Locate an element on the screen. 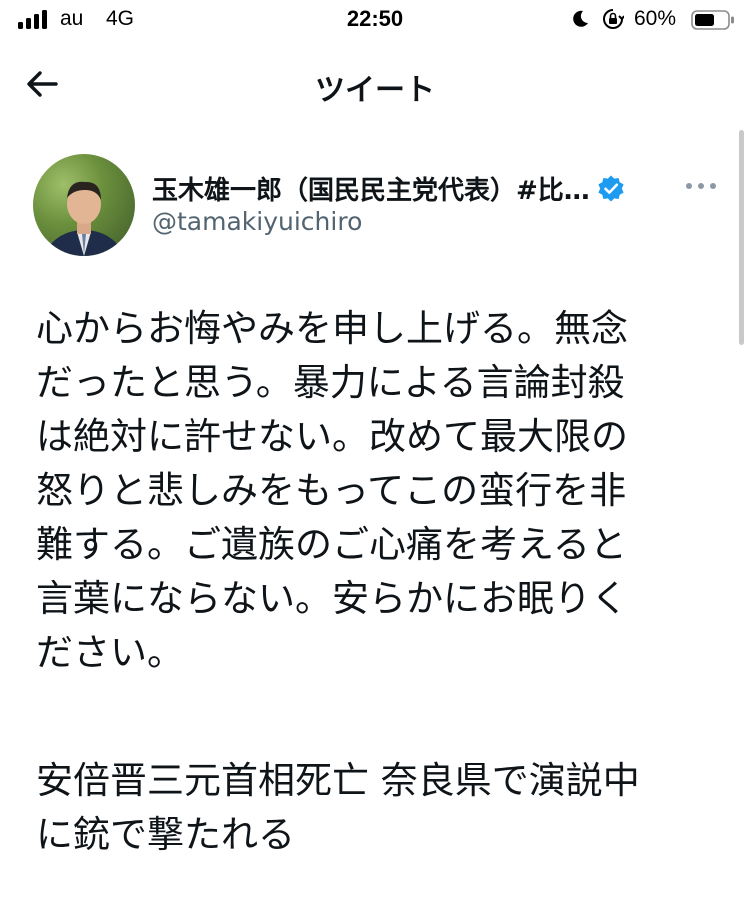 The image size is (750, 908). avatar is located at coordinates (84, 205).